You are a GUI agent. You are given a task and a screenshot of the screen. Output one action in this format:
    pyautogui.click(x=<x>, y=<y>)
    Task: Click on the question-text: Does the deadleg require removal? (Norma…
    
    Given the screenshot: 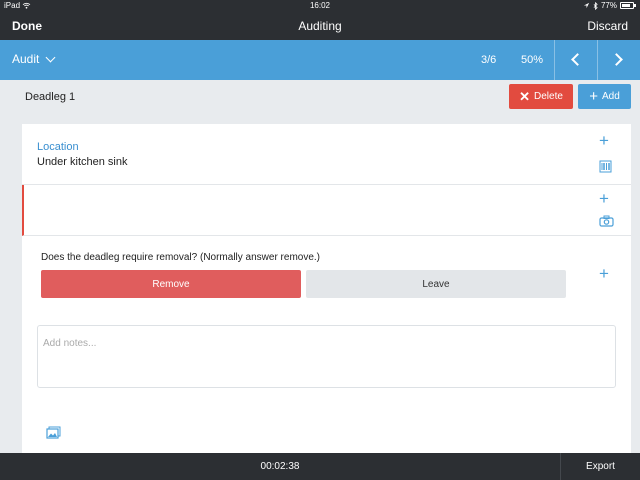 What is the action you would take?
    pyautogui.click(x=181, y=257)
    